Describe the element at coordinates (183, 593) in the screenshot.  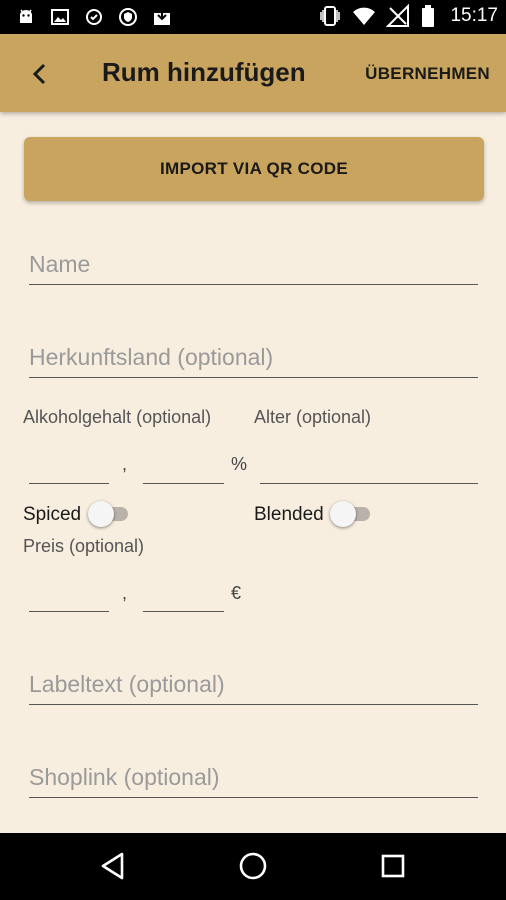
I see `price-decimal-input` at that location.